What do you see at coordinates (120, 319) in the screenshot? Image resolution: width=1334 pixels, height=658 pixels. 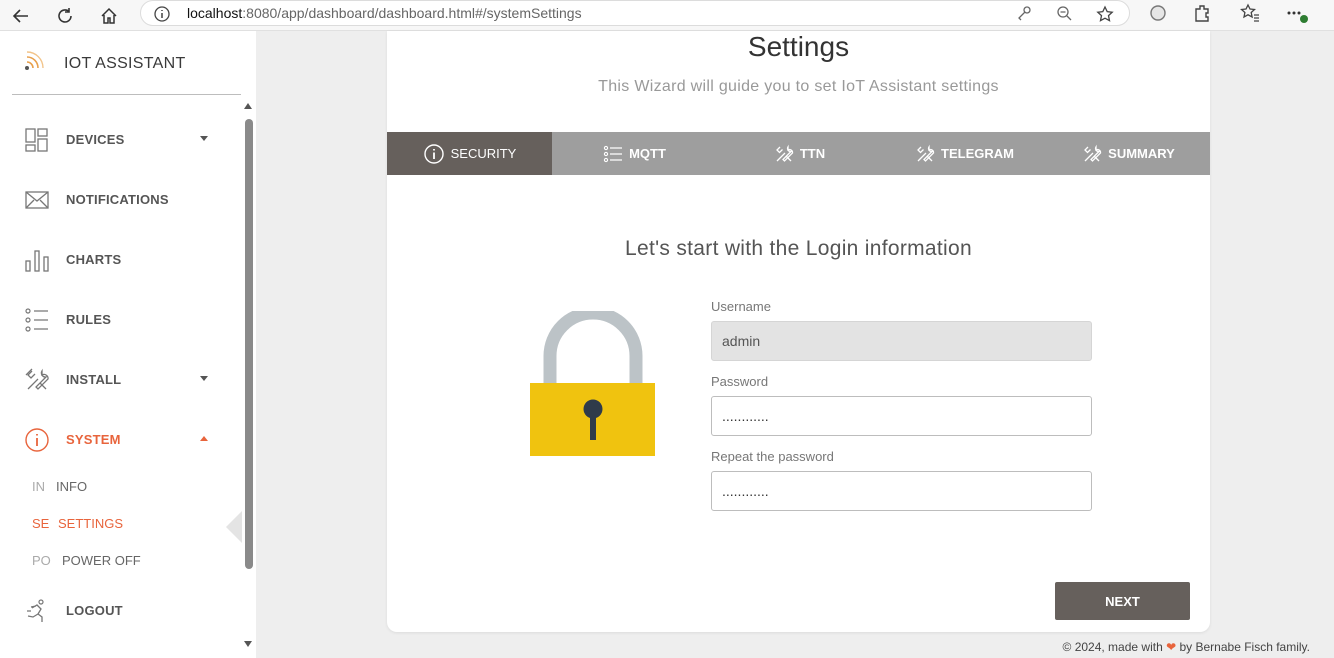 I see `sidebar-item-rules: RULES` at bounding box center [120, 319].